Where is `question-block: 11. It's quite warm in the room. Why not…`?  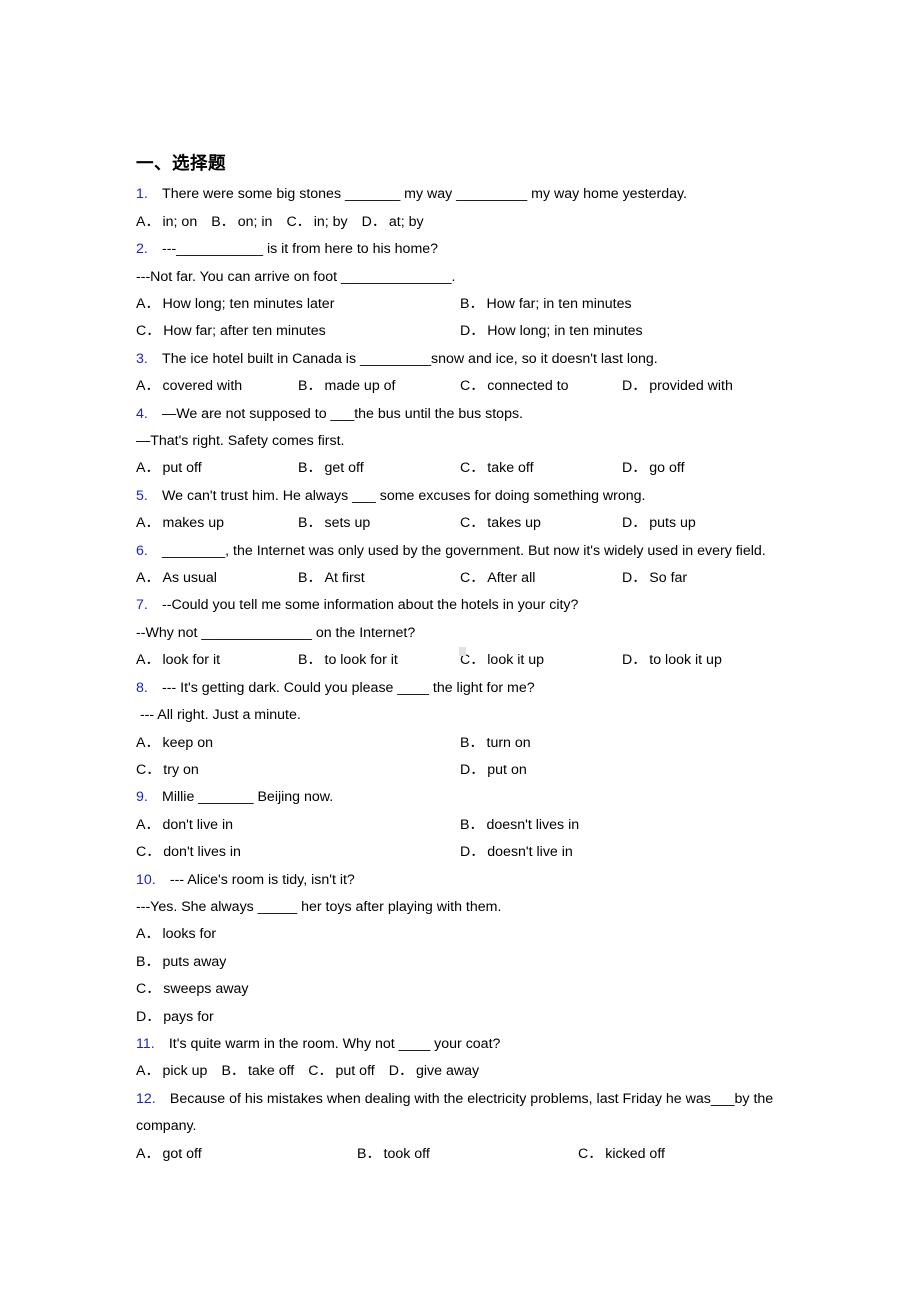
question-block: 11. It's quite warm in the room. Why not… is located at coordinates (476, 1058).